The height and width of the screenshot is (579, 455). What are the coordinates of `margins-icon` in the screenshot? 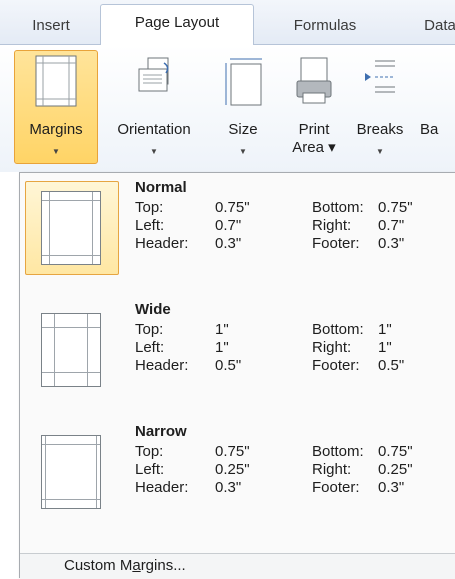 It's located at (56, 83).